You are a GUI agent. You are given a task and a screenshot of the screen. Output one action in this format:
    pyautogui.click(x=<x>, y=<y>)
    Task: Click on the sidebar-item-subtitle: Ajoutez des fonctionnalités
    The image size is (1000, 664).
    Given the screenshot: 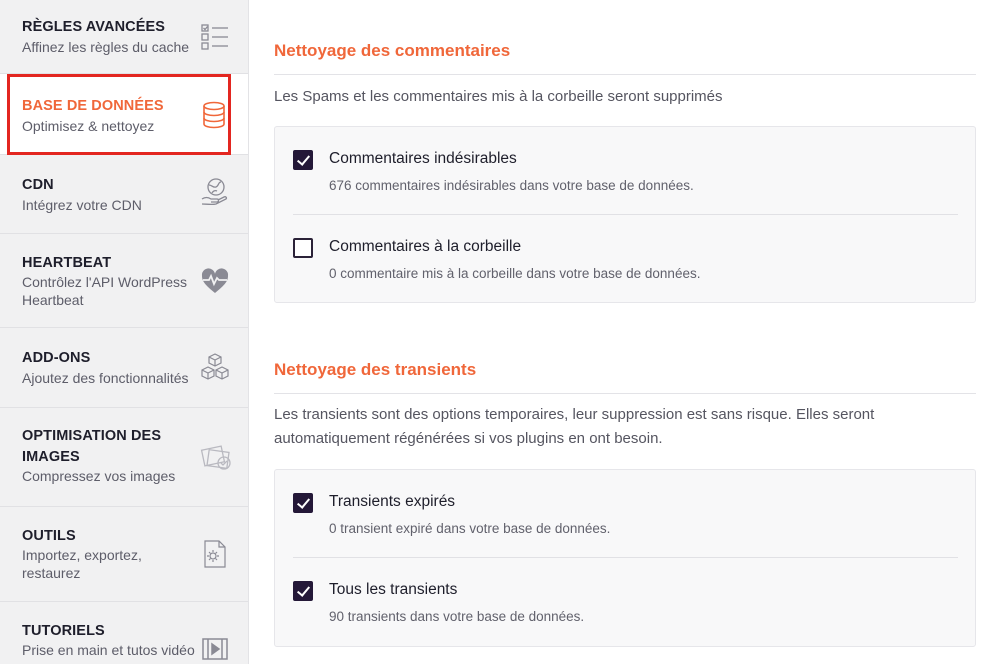 What is the action you would take?
    pyautogui.click(x=105, y=378)
    